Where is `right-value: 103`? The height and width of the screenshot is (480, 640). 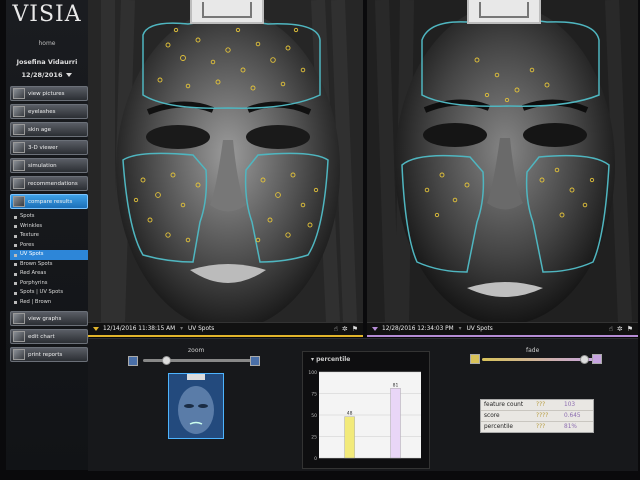
right-value: 103 is located at coordinates (570, 405).